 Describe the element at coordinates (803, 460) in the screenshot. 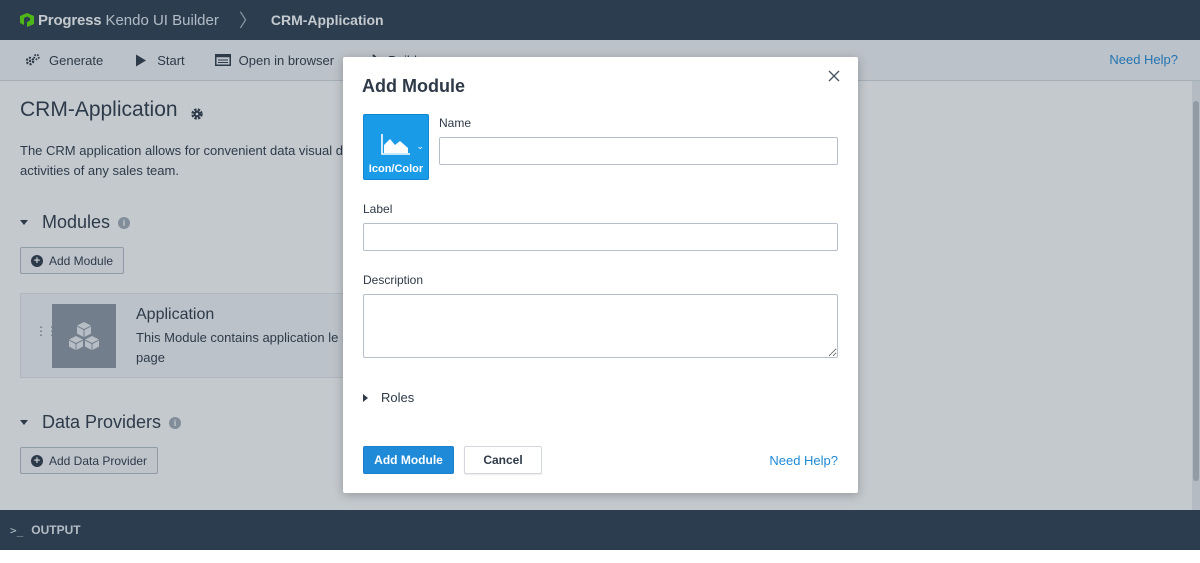

I see `dialog-need-help-link: Need Help?` at that location.